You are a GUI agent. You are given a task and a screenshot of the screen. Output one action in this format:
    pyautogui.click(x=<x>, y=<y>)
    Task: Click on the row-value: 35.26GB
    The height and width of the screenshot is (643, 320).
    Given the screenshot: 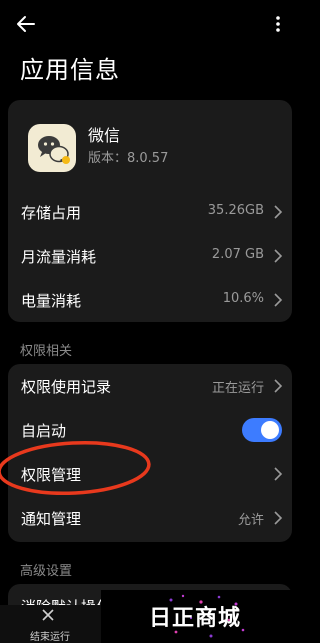 What is the action you would take?
    pyautogui.click(x=235, y=210)
    